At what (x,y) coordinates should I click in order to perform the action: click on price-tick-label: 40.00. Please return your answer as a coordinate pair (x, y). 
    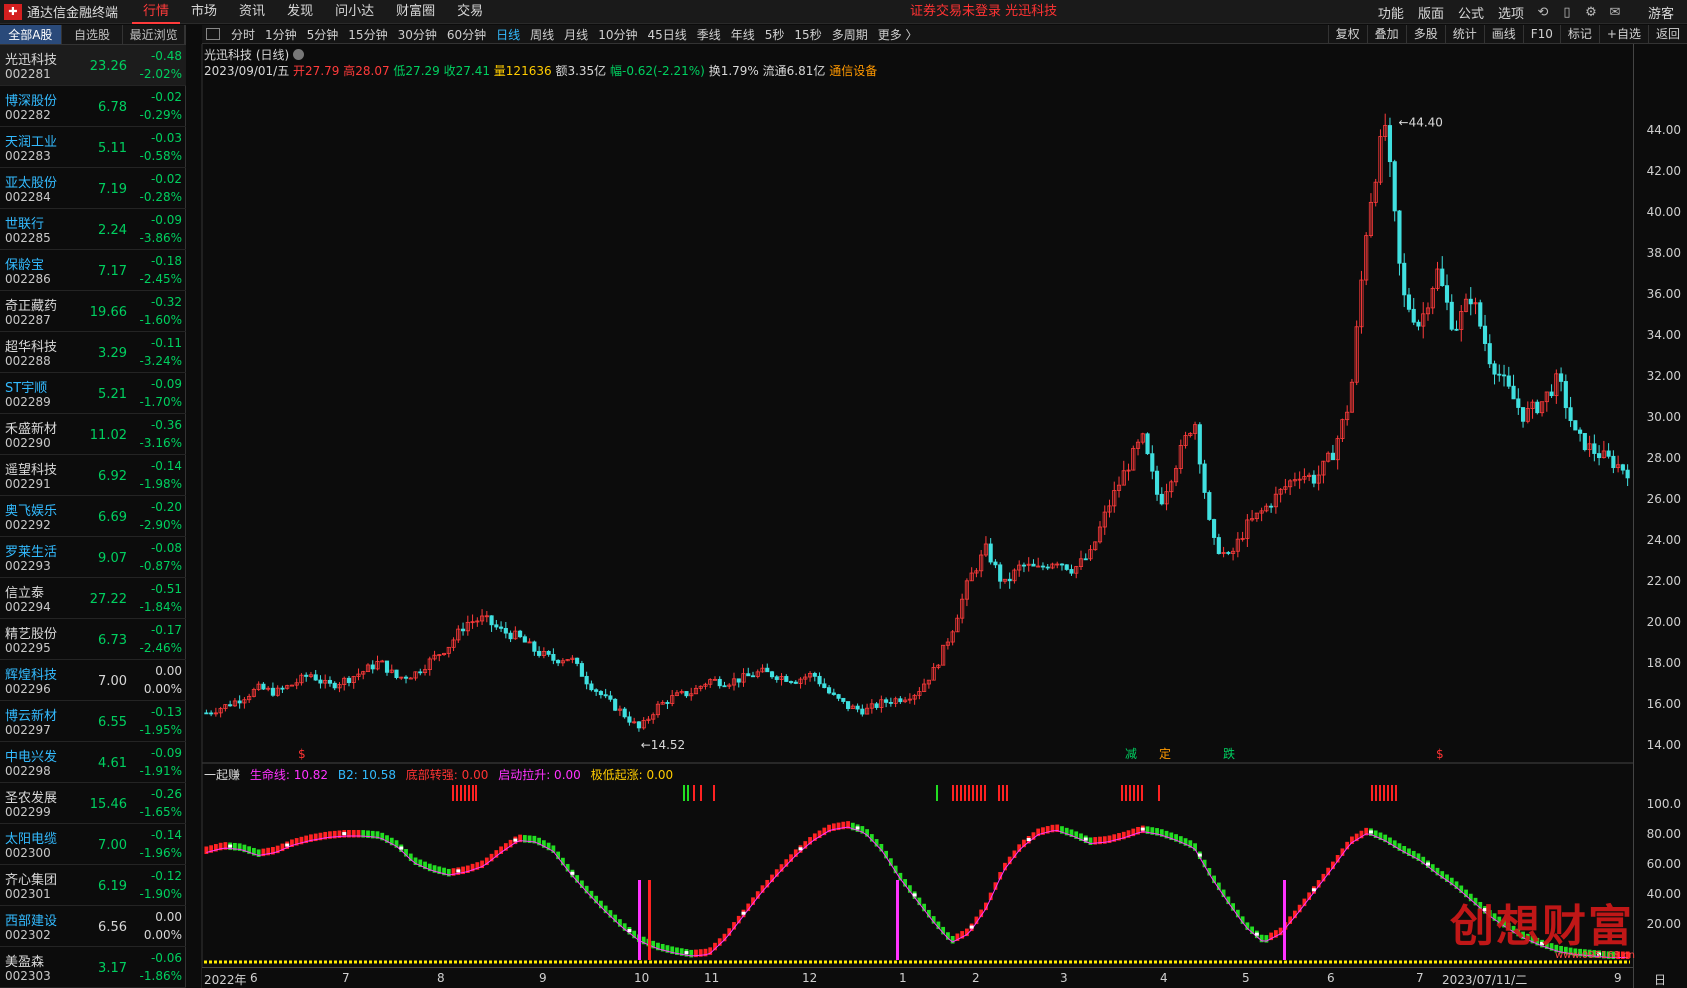
    Looking at the image, I should click on (1663, 211).